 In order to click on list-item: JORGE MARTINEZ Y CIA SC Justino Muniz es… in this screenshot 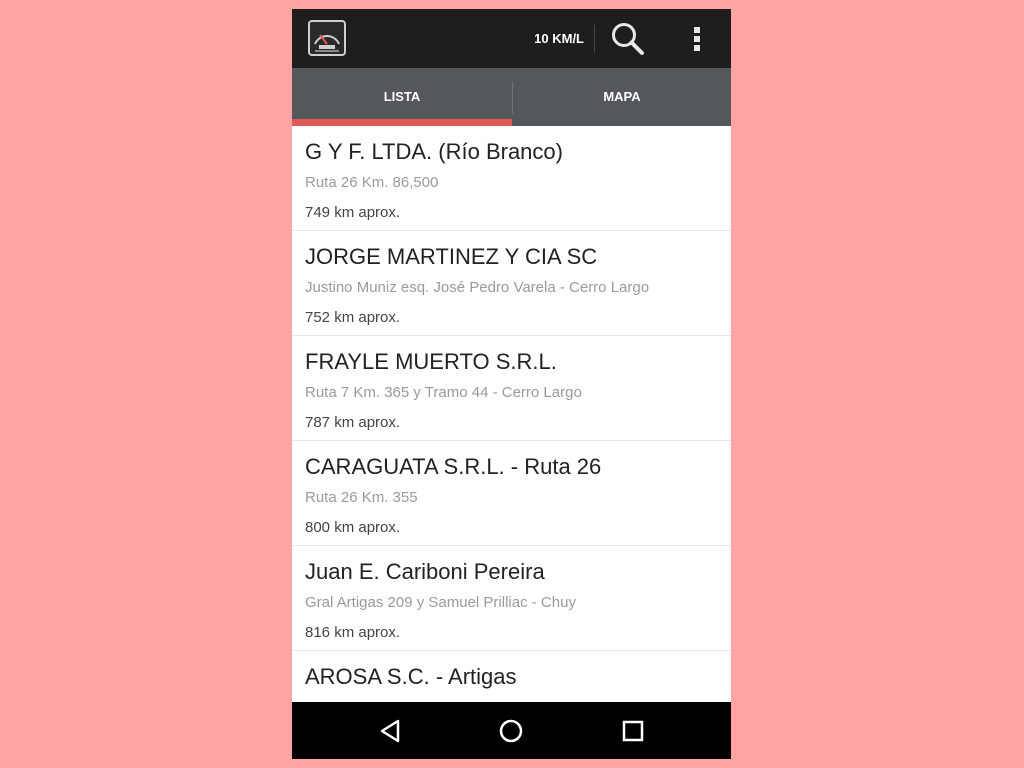, I will do `click(511, 283)`.